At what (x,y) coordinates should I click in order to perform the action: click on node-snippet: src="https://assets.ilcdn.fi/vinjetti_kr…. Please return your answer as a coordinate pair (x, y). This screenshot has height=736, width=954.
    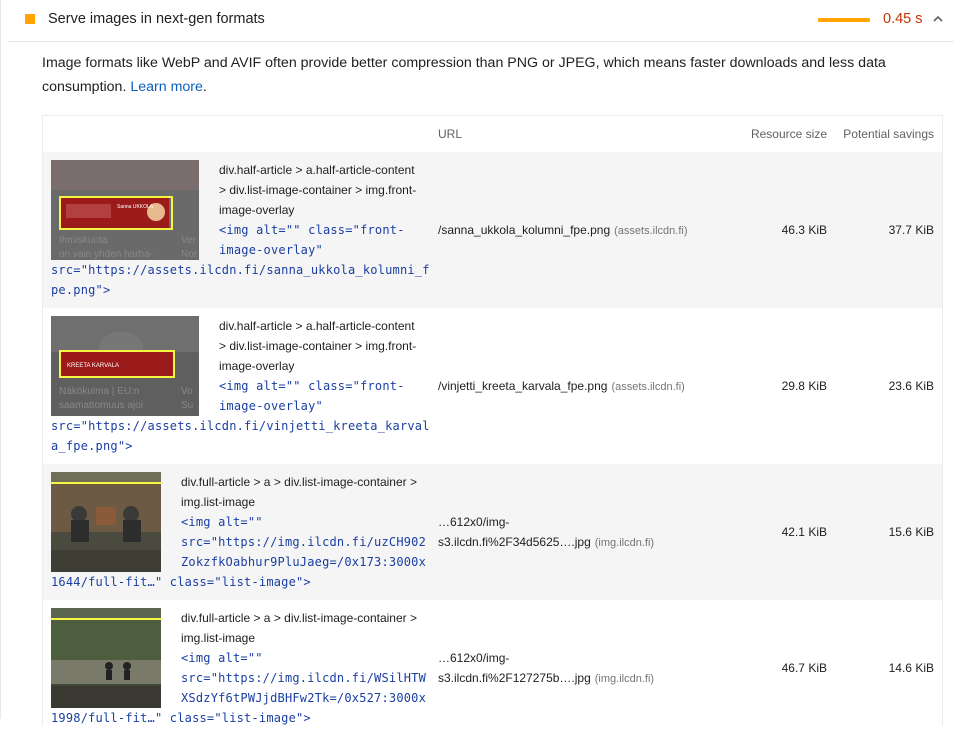
    Looking at the image, I should click on (240, 426).